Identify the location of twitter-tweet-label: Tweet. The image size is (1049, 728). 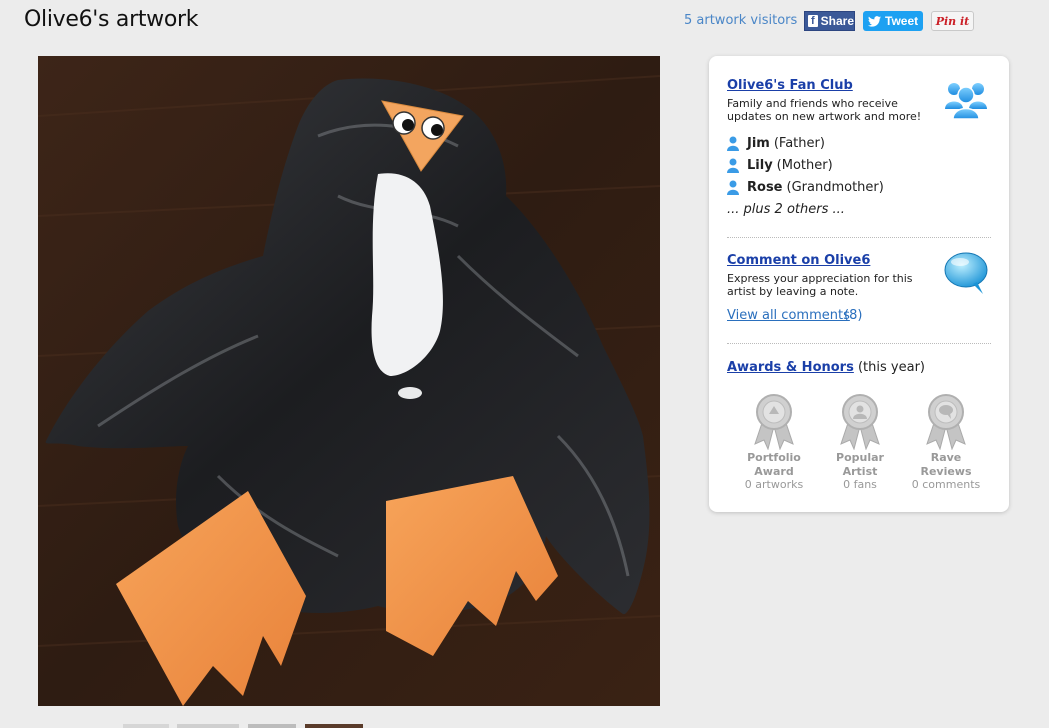
(902, 21).